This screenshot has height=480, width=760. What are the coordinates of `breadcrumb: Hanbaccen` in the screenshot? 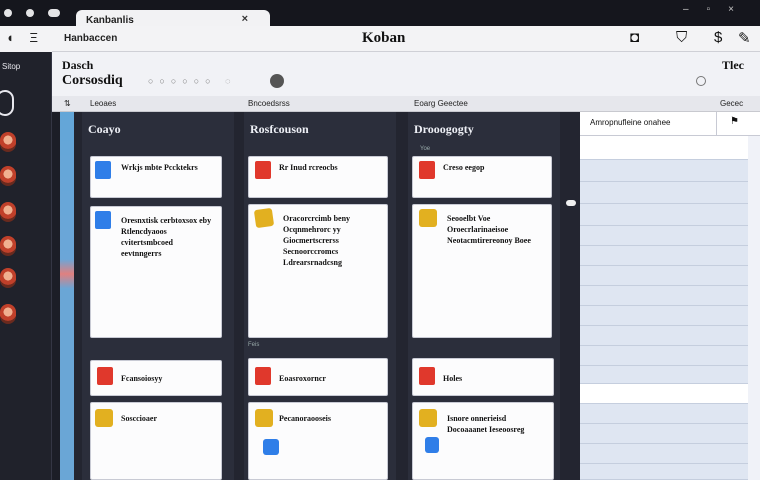 It's located at (90, 38).